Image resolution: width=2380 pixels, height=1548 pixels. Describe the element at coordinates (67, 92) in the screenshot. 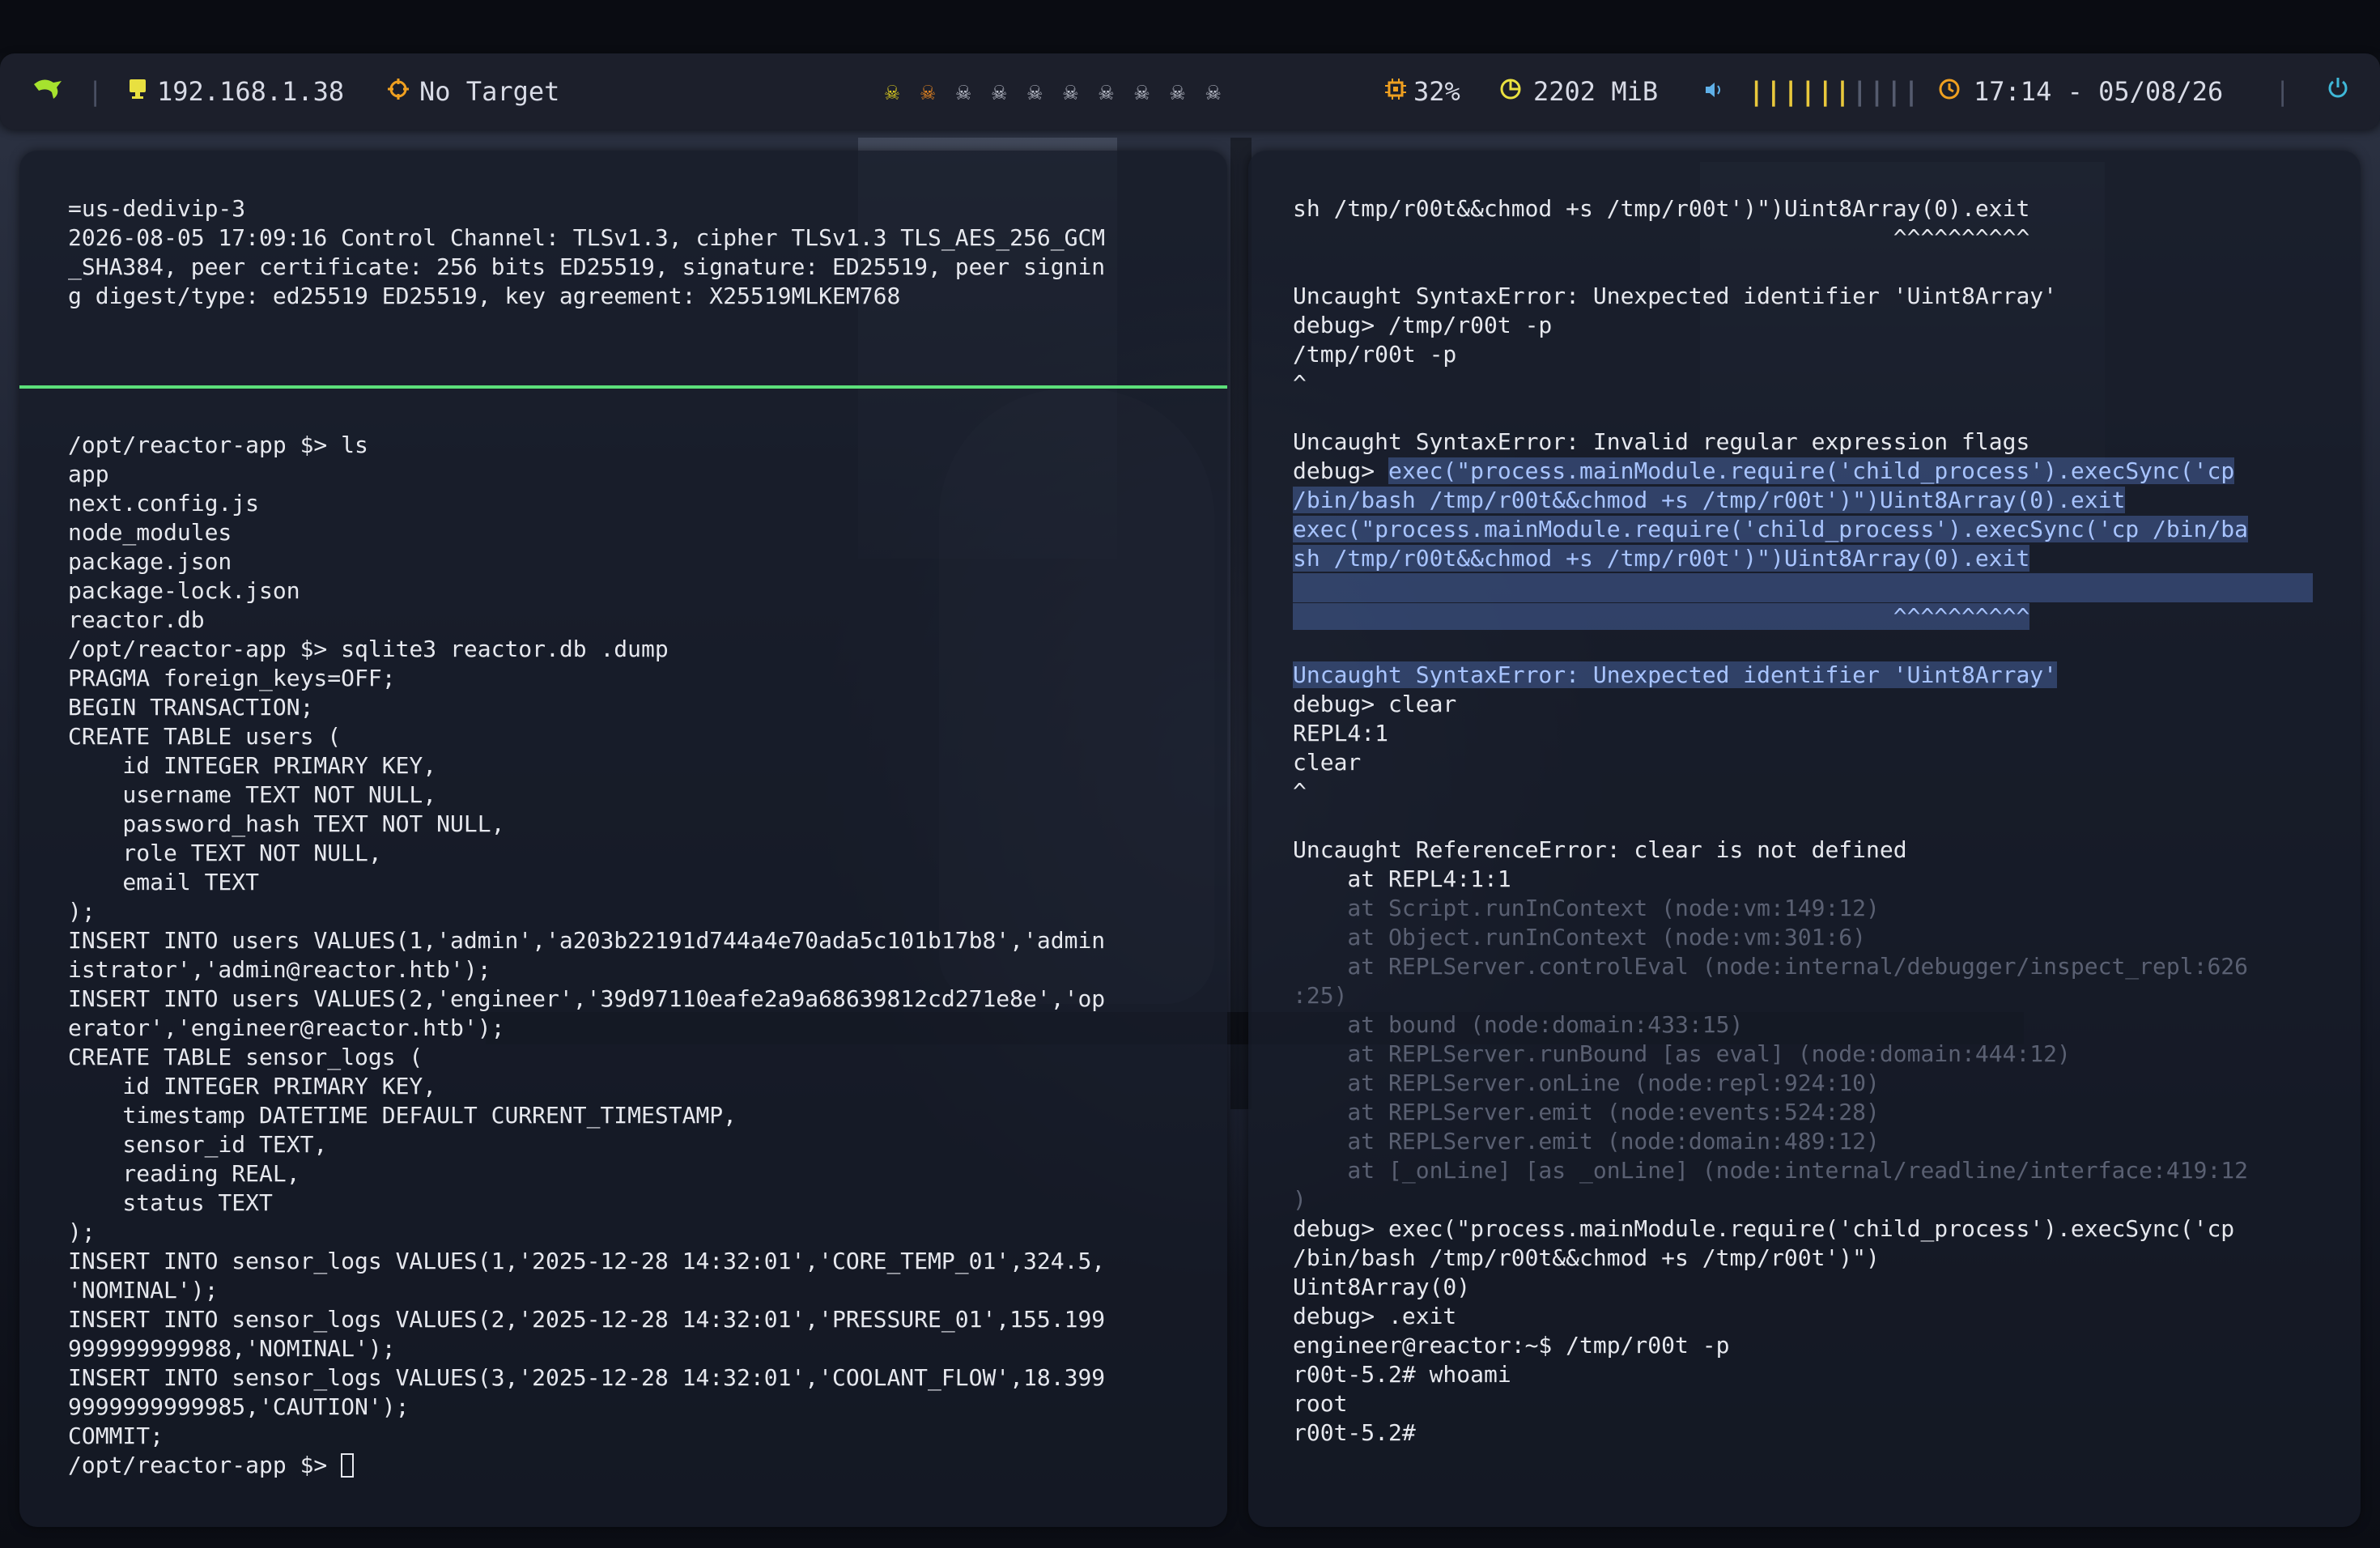

I see `launcher: |` at that location.